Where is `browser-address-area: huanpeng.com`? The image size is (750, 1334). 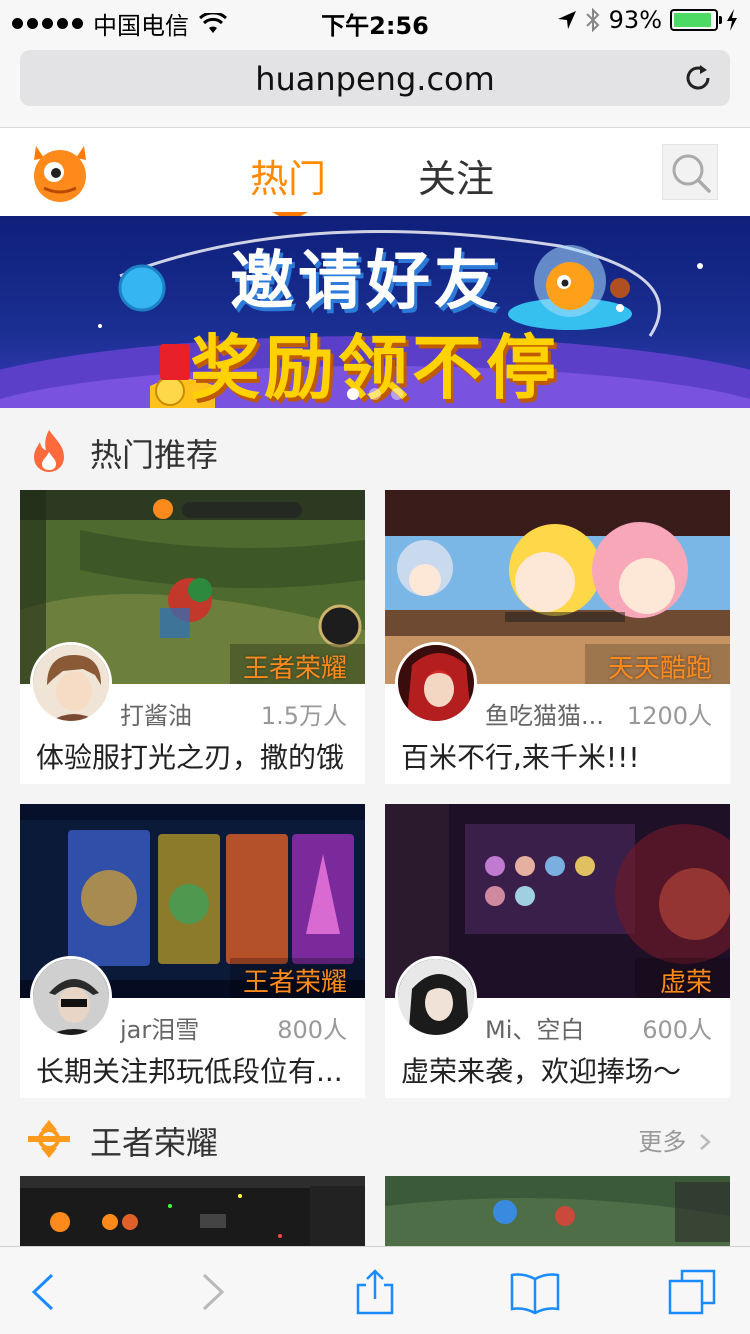 browser-address-area: huanpeng.com is located at coordinates (375, 84).